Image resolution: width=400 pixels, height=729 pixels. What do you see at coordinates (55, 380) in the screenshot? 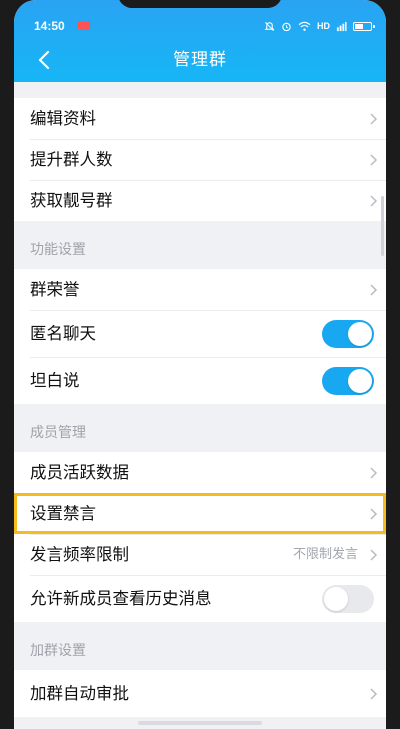
I see `row-label: 坦白说` at bounding box center [55, 380].